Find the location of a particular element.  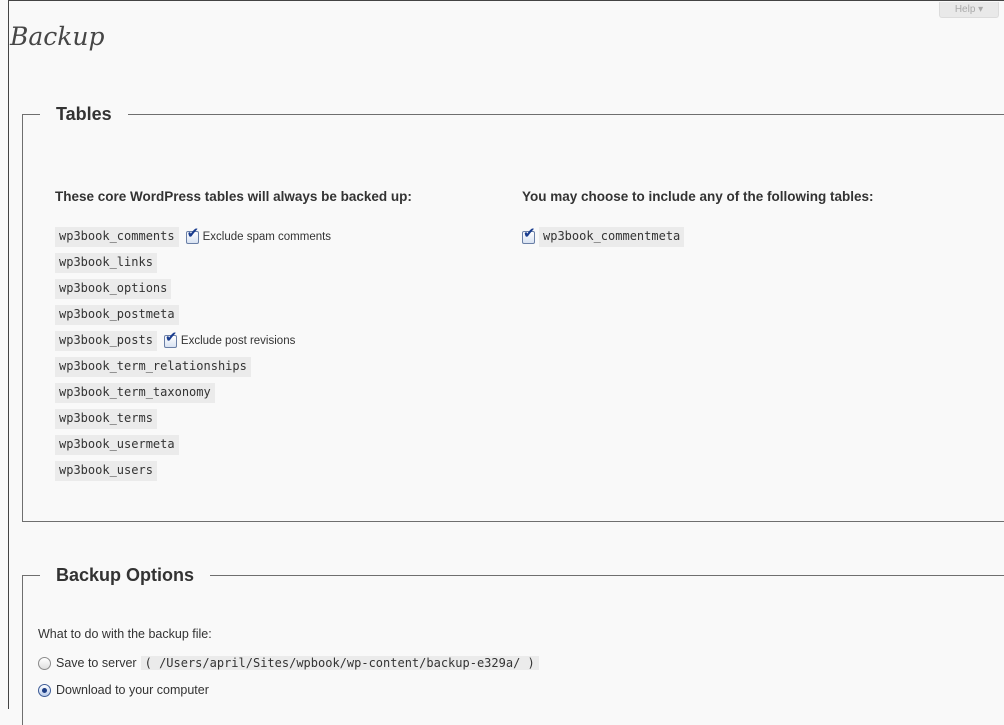

table-name: wp3book_term_relationships is located at coordinates (153, 367).